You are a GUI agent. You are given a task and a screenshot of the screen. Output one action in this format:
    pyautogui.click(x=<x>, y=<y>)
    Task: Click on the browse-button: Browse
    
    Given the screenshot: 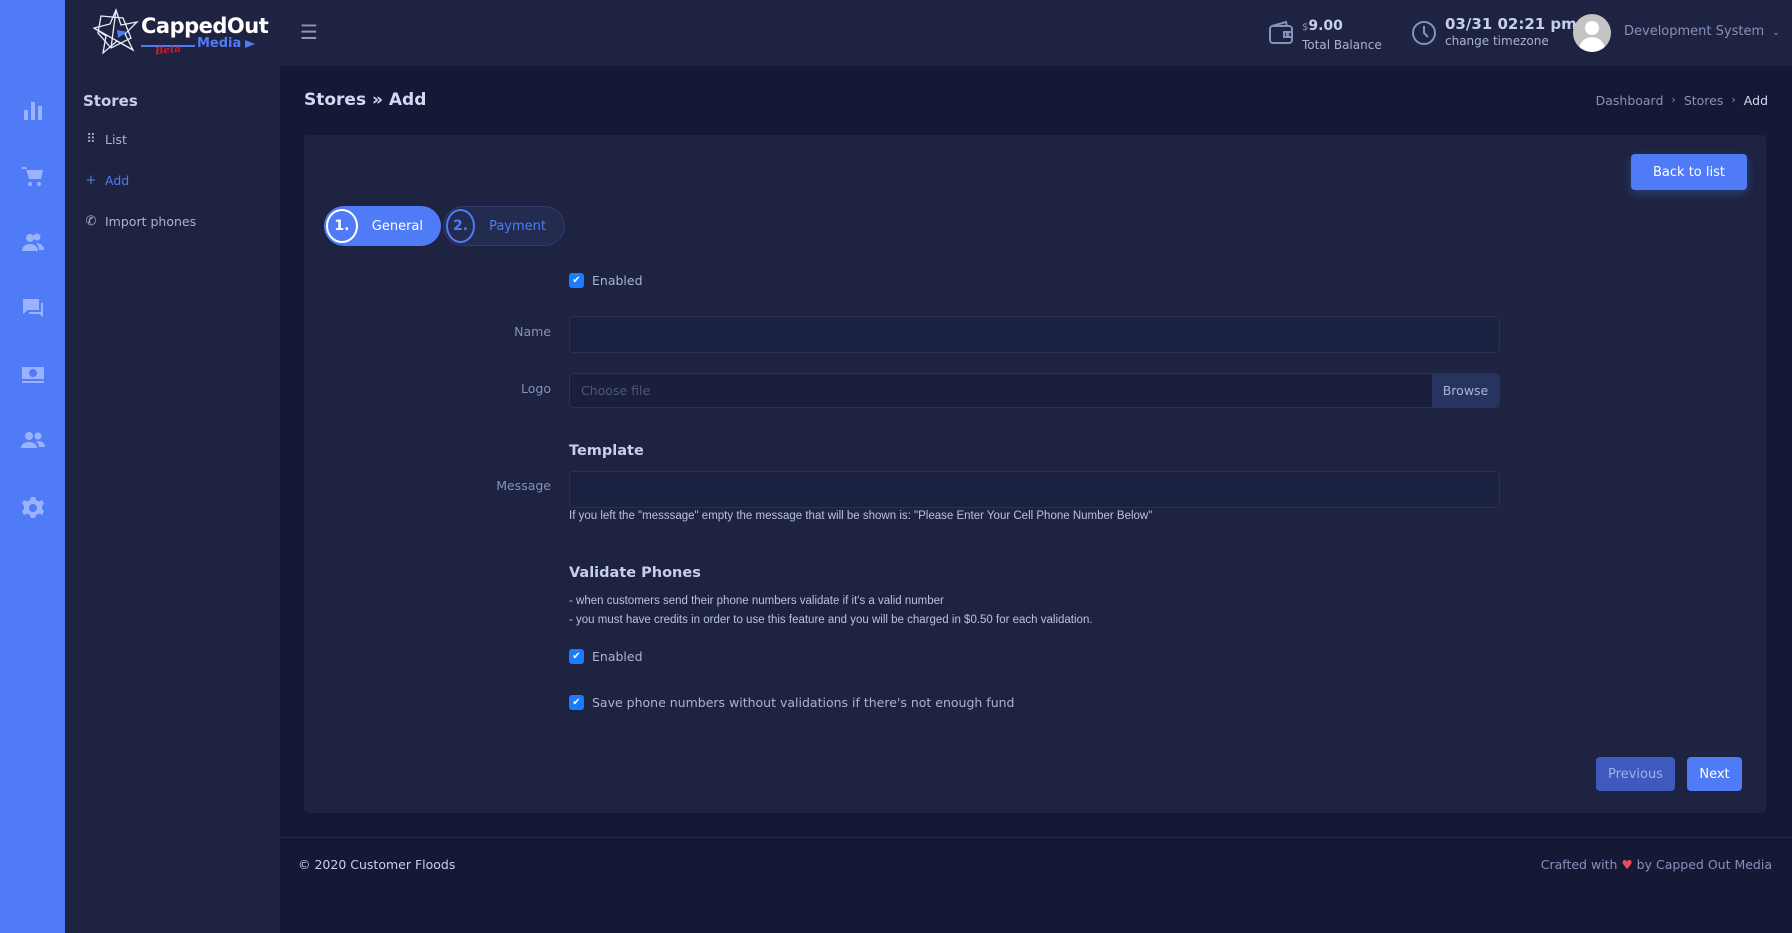 What is the action you would take?
    pyautogui.click(x=1465, y=390)
    